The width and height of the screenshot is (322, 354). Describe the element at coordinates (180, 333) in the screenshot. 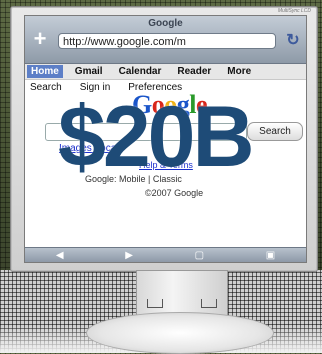

I see `monitor-stand-base` at that location.